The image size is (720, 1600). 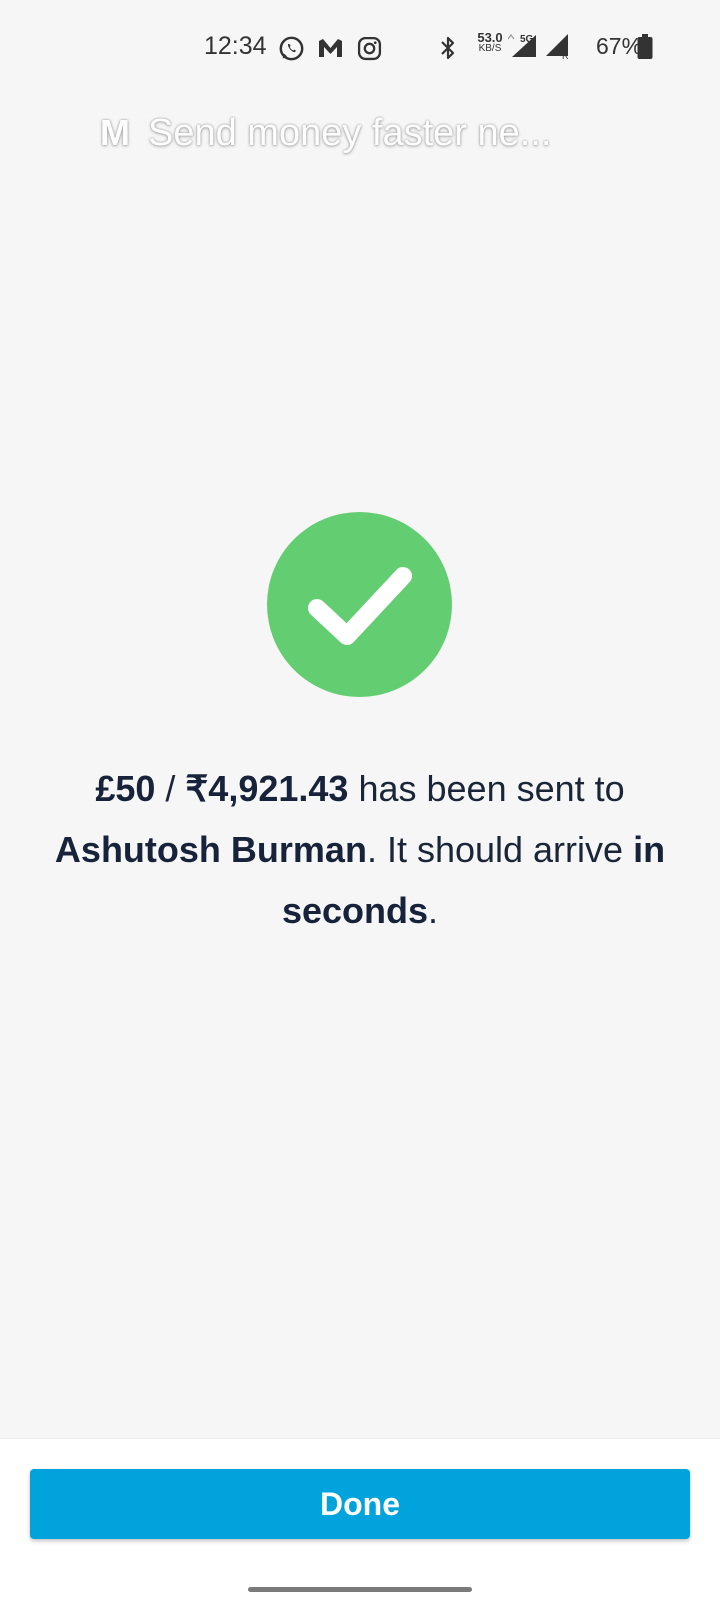 What do you see at coordinates (360, 1504) in the screenshot?
I see `done-button: Done` at bounding box center [360, 1504].